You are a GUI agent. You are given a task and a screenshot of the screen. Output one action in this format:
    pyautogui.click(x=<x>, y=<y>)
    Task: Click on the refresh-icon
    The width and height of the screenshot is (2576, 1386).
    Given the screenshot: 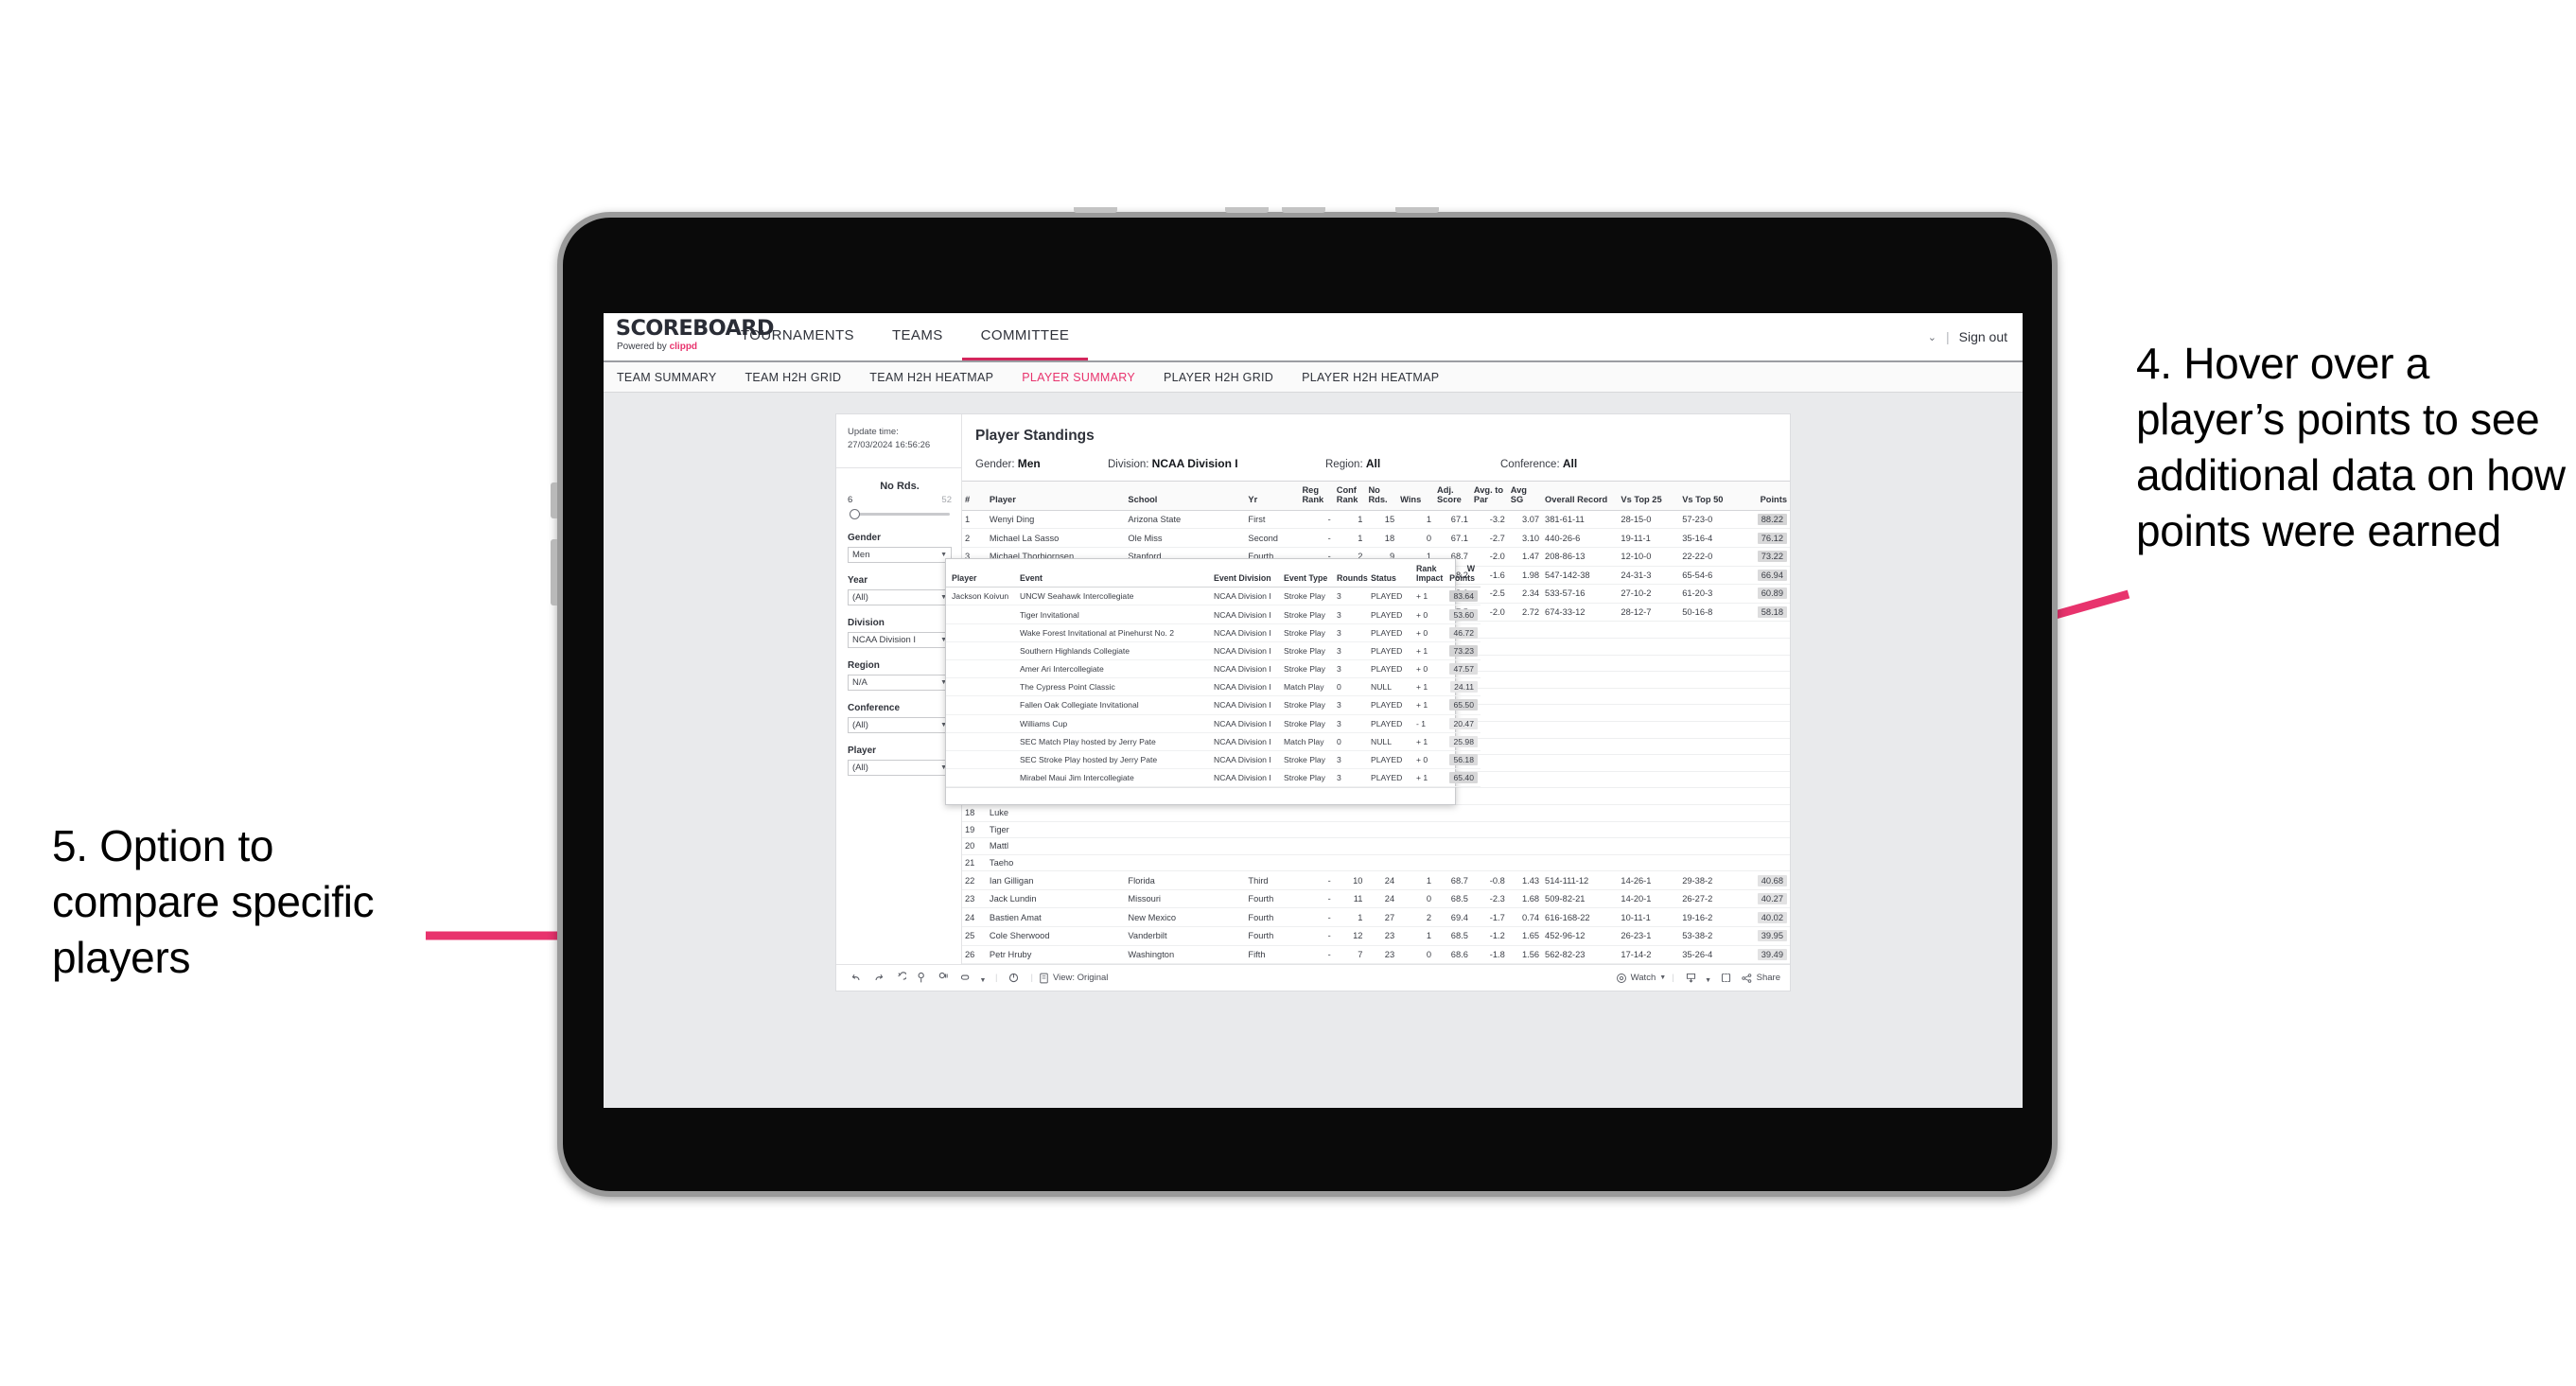 What is the action you would take?
    pyautogui.click(x=922, y=978)
    